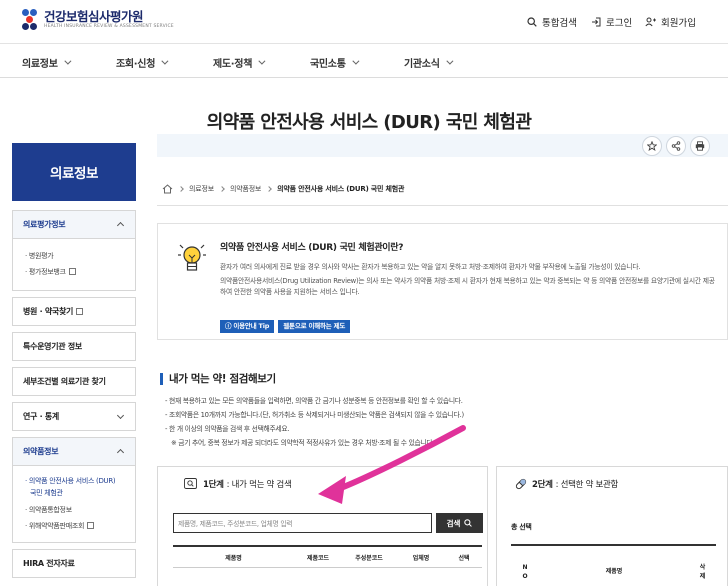 The width and height of the screenshot is (728, 586). I want to click on lightbulb-icon, so click(192, 257).